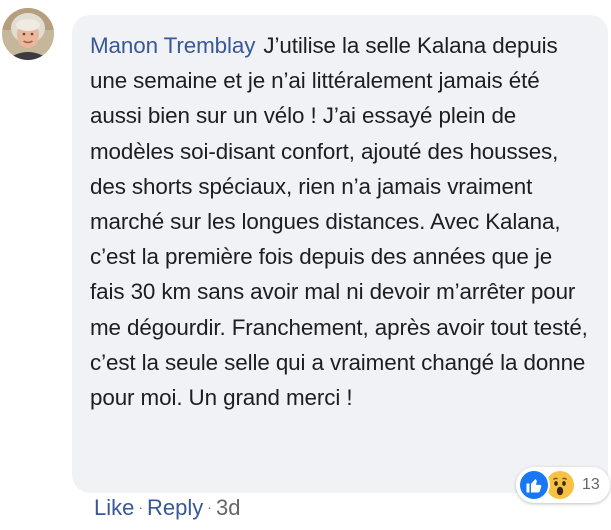  Describe the element at coordinates (563, 485) in the screenshot. I see `reactions-summary: 13` at that location.